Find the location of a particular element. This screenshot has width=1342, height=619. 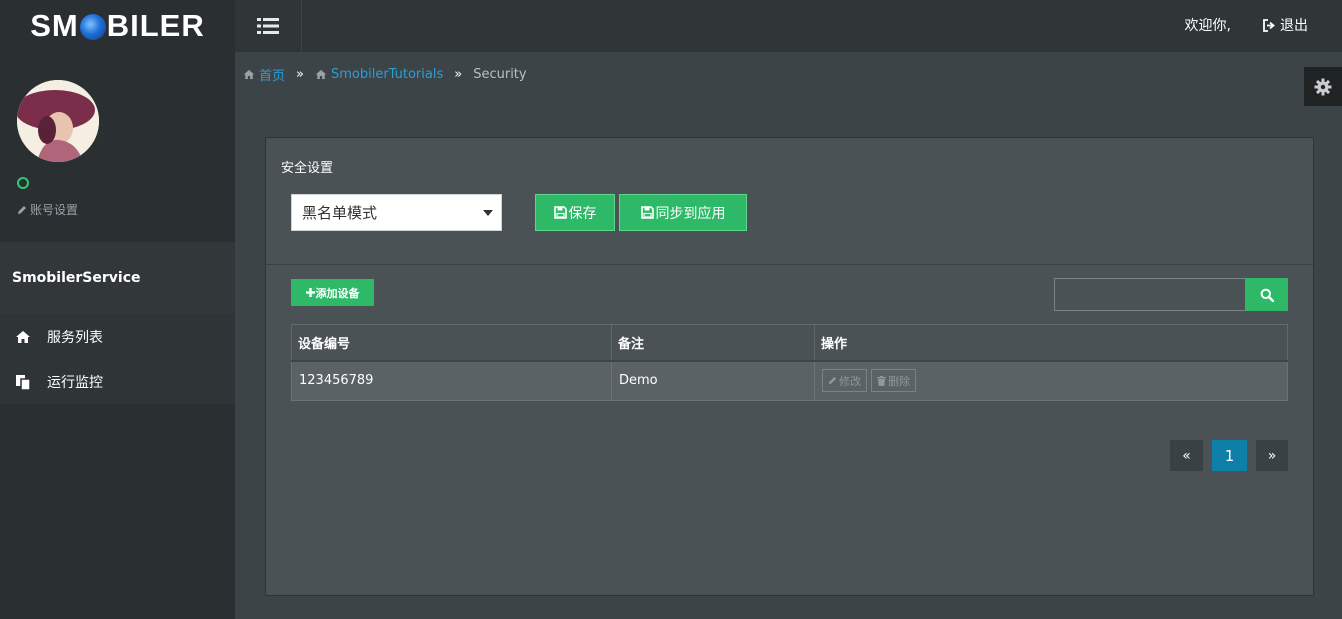

avatar is located at coordinates (58, 121).